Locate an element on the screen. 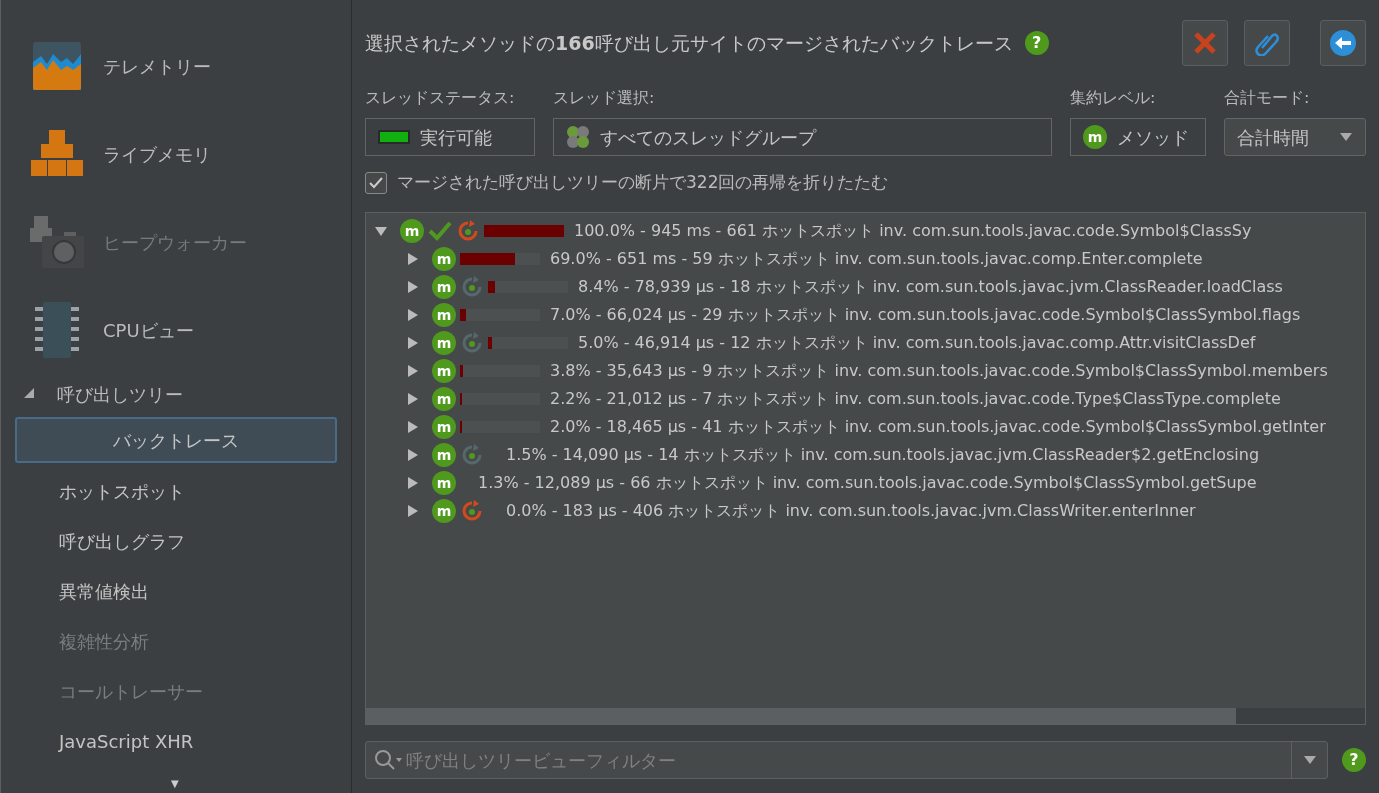  scroll-down-icon: ▼ is located at coordinates (175, 783).